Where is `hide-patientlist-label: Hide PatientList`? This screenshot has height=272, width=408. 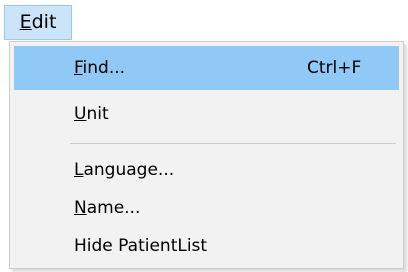 hide-patientlist-label: Hide PatientList is located at coordinates (141, 246).